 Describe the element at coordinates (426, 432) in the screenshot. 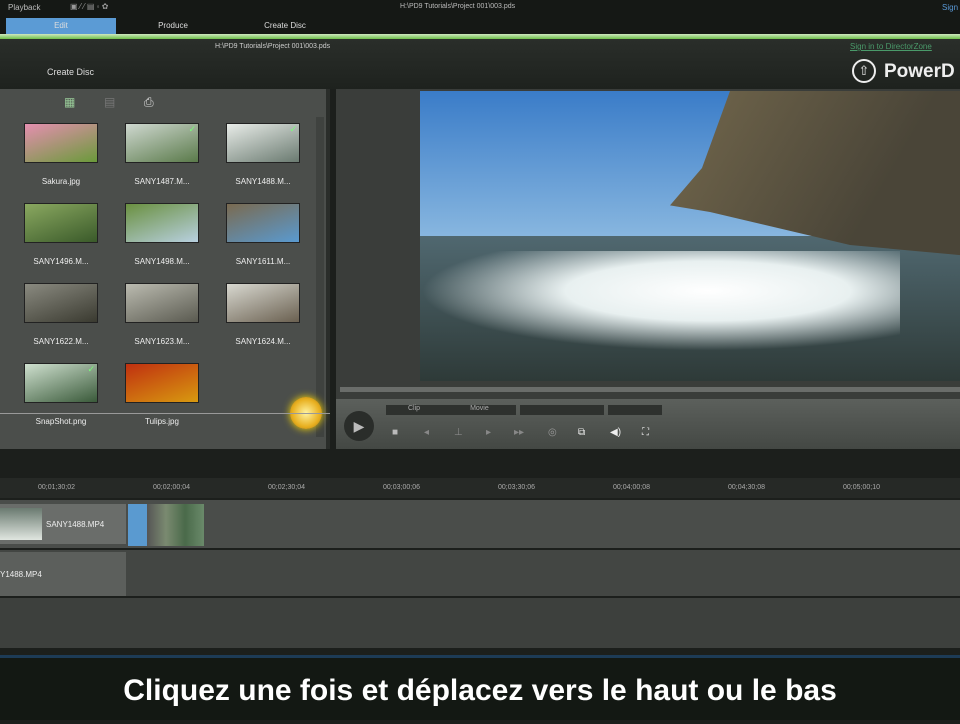

I see `previous-frame-icon: ◂` at that location.